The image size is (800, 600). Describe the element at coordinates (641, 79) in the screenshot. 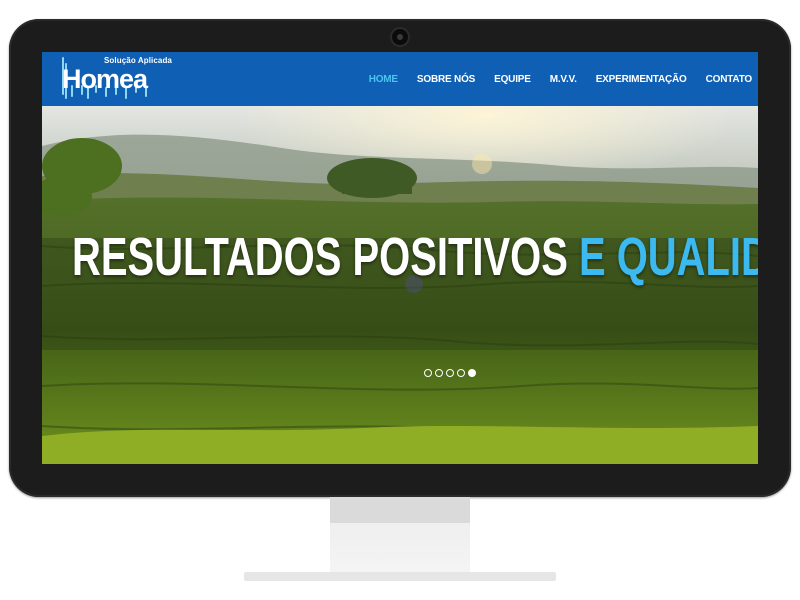

I see `nav-item-experimentacao: EXPERIMENTAÇÃO` at that location.